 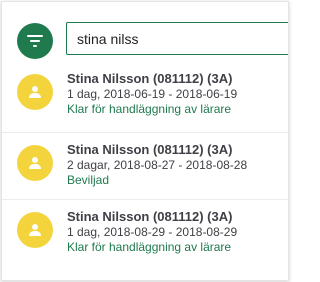 I want to click on filter-button, so click(x=35, y=41).